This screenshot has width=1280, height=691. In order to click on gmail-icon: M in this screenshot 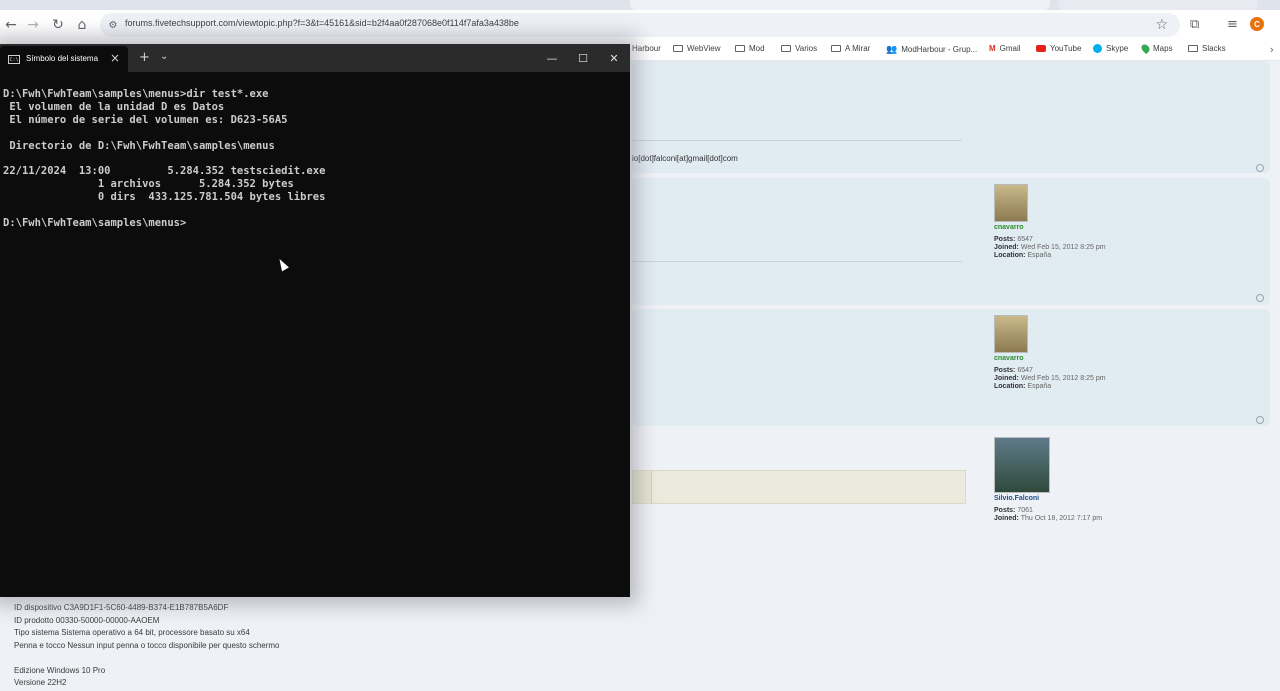, I will do `click(992, 48)`.